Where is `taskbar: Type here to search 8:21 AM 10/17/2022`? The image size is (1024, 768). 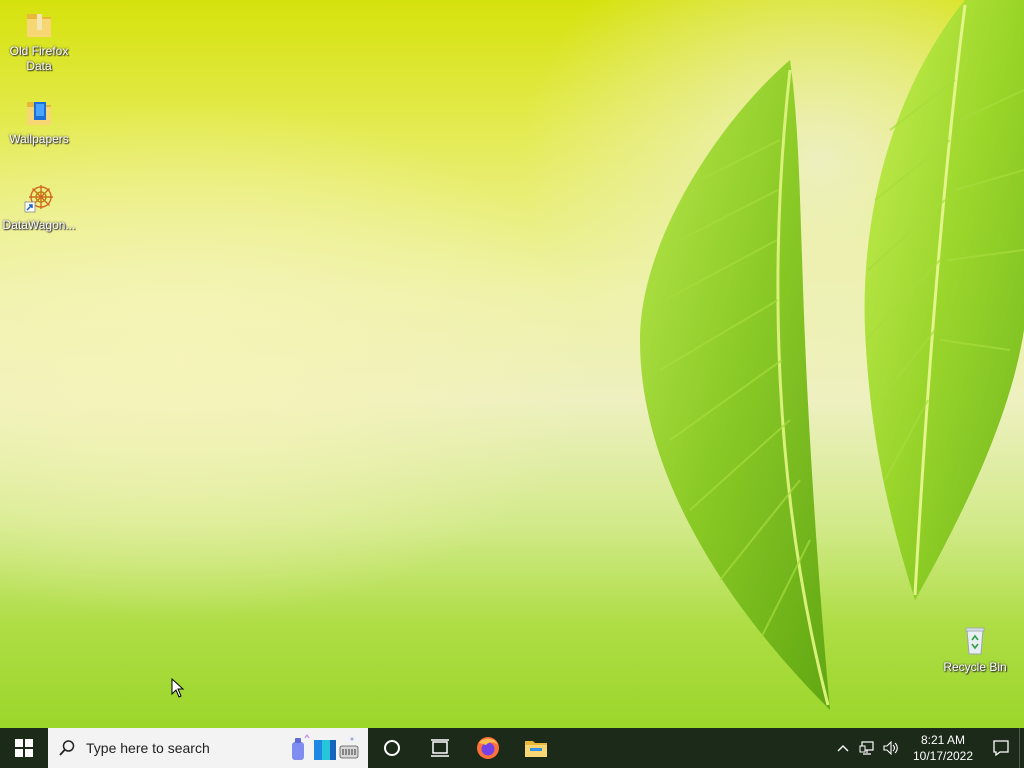 taskbar: Type here to search 8:21 AM 10/17/2022 is located at coordinates (512, 748).